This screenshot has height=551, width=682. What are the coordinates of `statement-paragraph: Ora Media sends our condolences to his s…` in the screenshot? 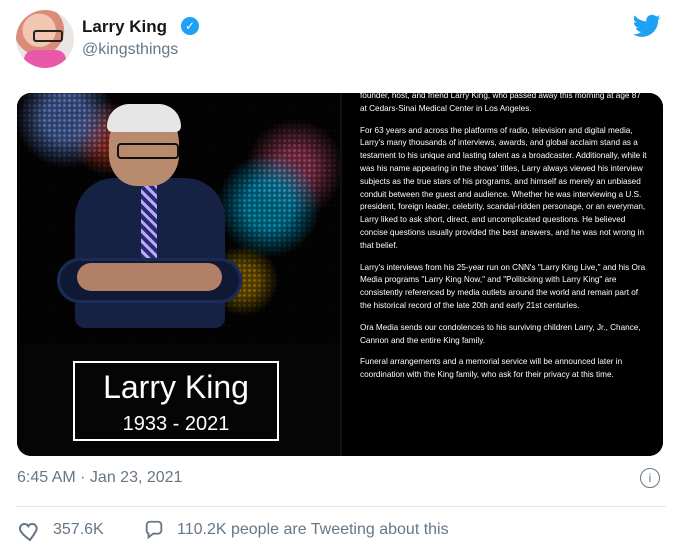 It's located at (500, 333).